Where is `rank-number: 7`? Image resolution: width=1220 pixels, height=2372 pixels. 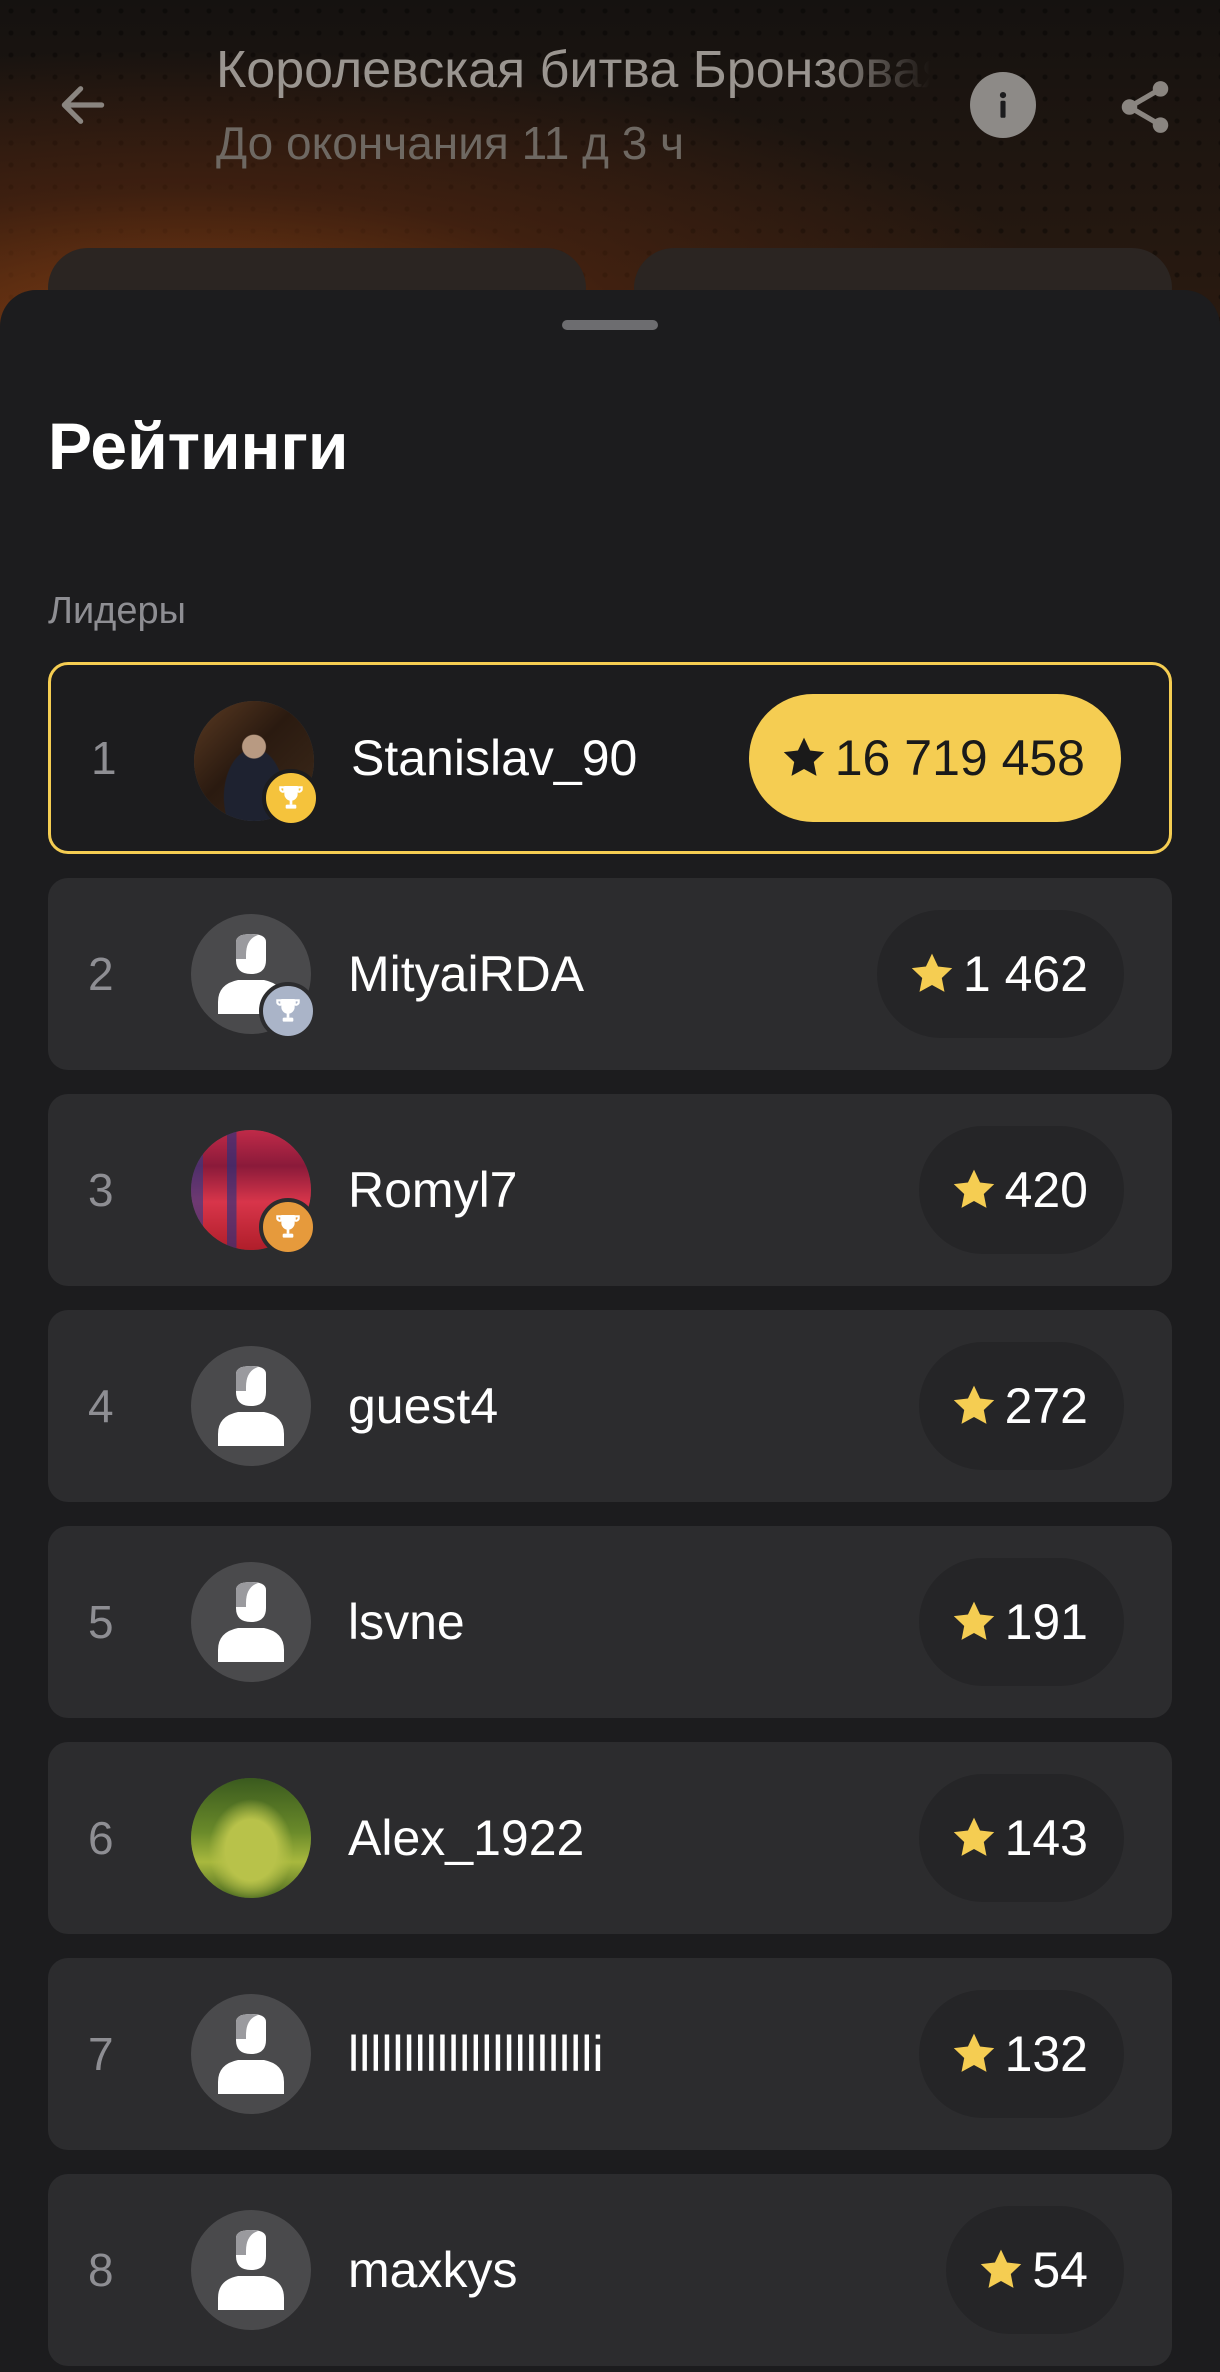 rank-number: 7 is located at coordinates (101, 2054).